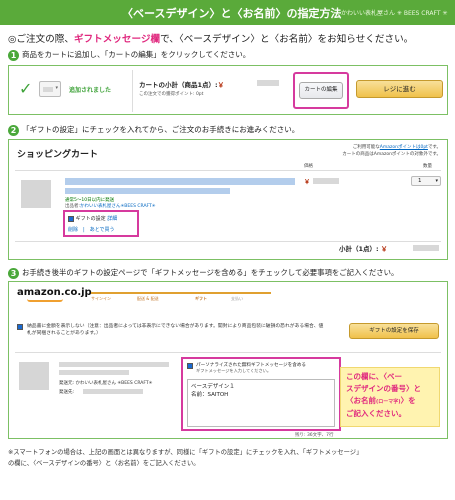  I want to click on gift-checkbox-row: ギフトの設定 詳細, so click(92, 218).